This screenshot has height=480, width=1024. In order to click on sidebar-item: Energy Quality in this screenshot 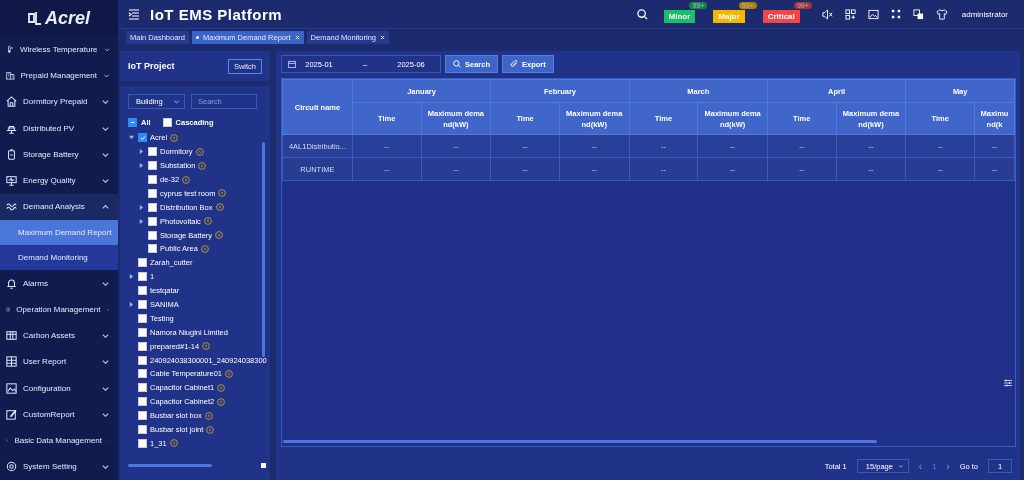, I will do `click(59, 180)`.